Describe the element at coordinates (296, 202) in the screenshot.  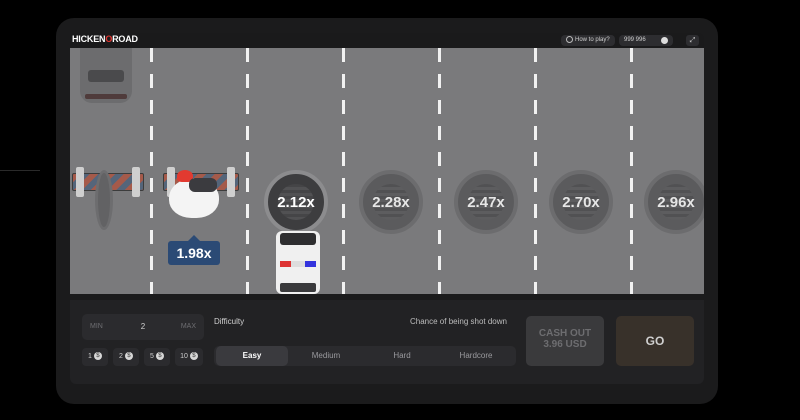
I see `manhole-step-1: 2.12x` at that location.